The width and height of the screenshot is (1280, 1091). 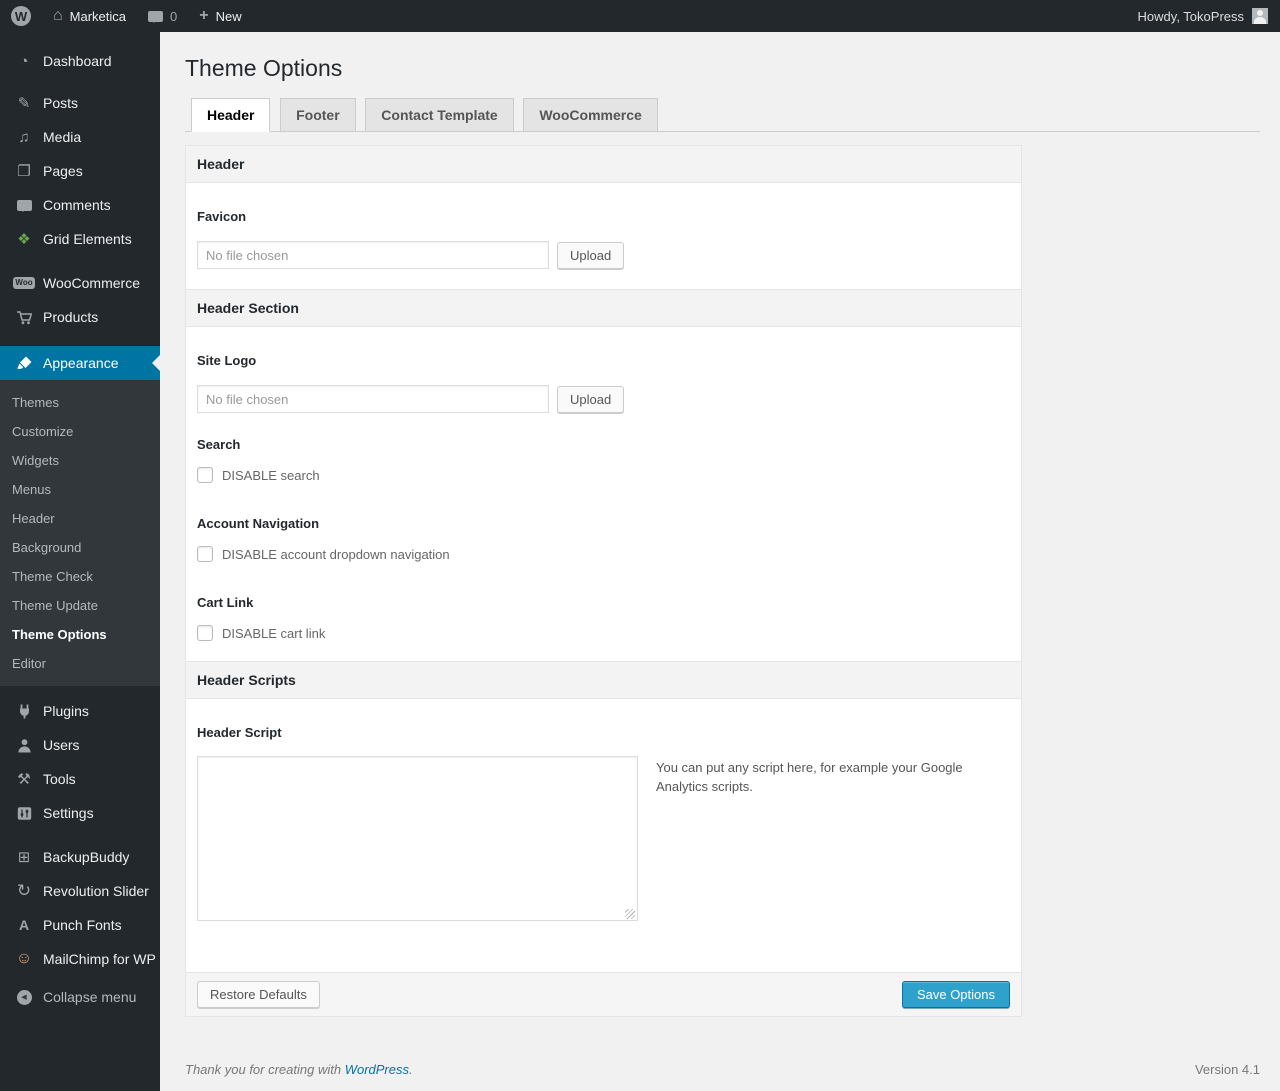 I want to click on sidebar-item-label: Settings, so click(x=68, y=813).